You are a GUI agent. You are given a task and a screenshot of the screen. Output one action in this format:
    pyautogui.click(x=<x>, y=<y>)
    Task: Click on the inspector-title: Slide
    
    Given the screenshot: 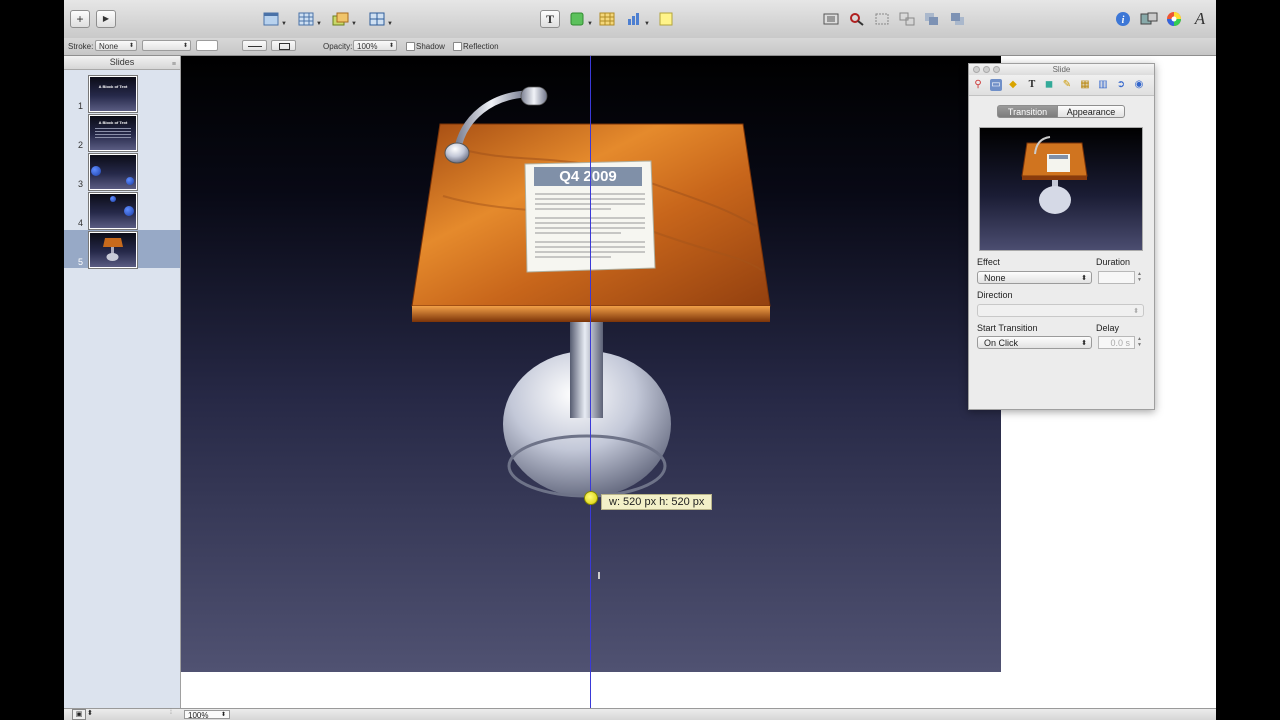 What is the action you would take?
    pyautogui.click(x=1061, y=69)
    